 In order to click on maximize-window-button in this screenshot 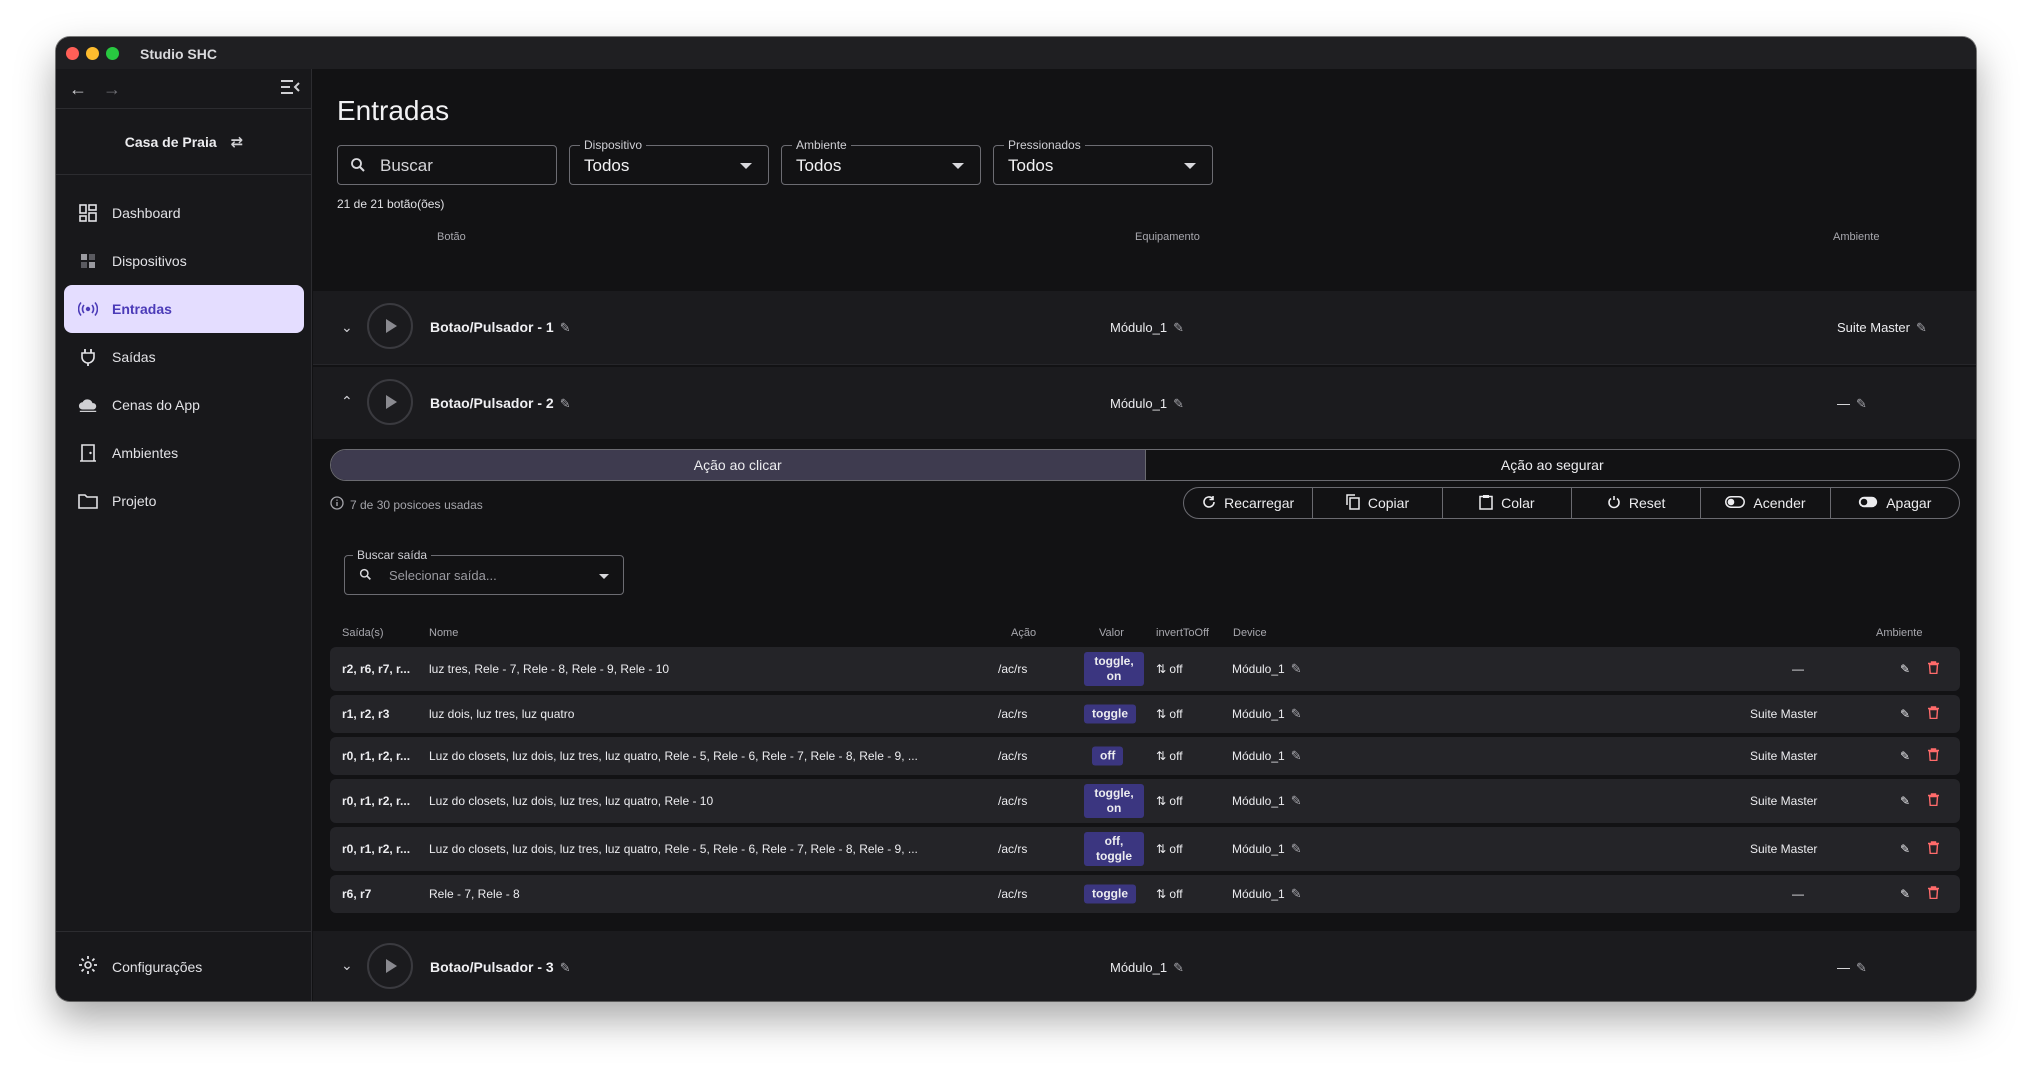, I will do `click(112, 53)`.